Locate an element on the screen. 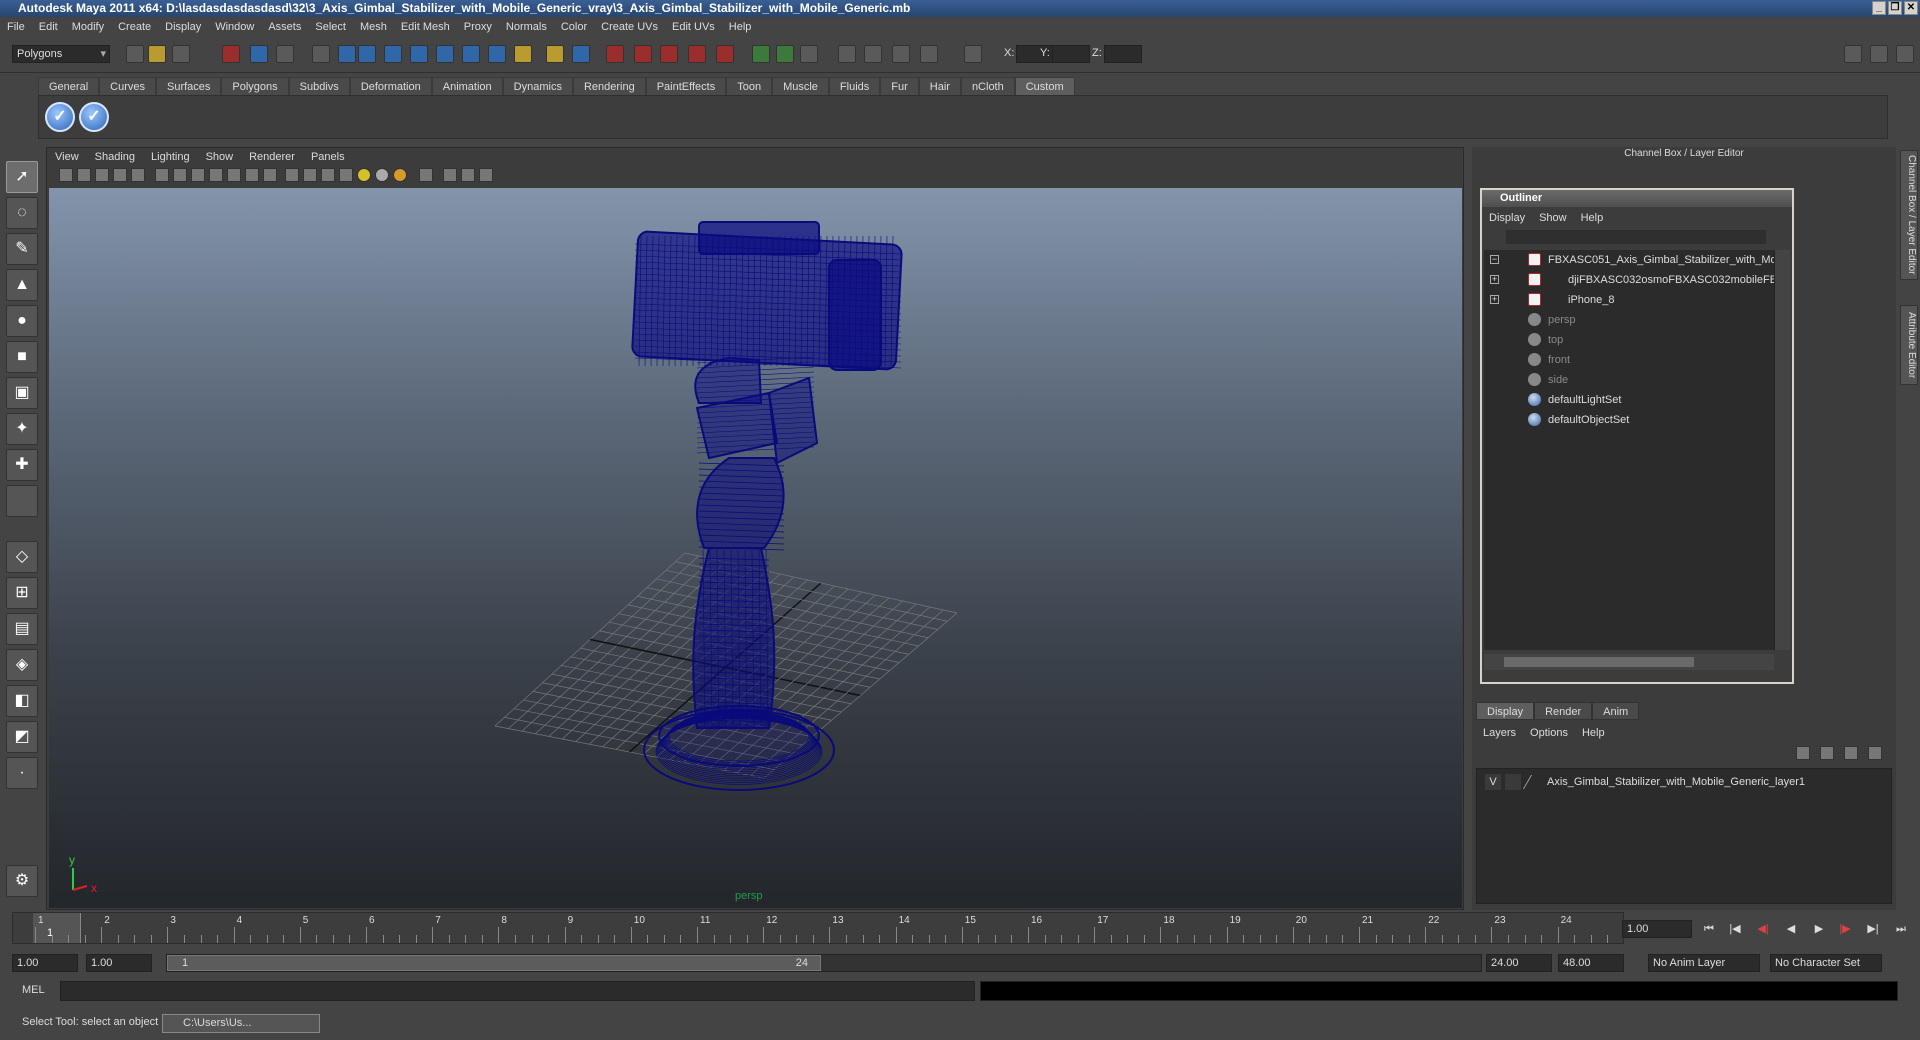 This screenshot has height=1040, width=1920. move-layer-up-icon is located at coordinates (1803, 753).